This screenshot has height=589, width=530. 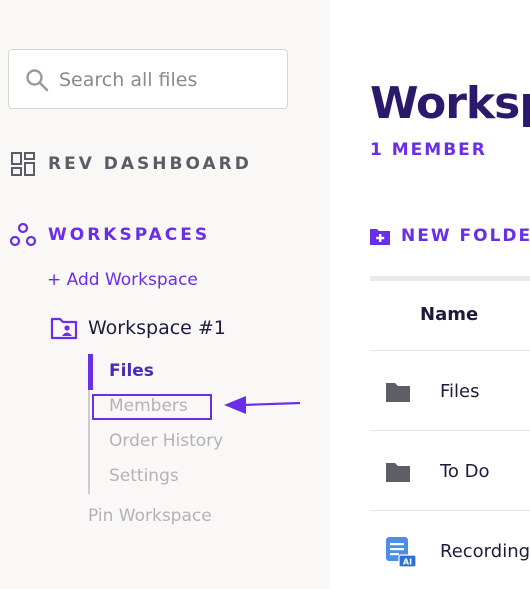 What do you see at coordinates (150, 164) in the screenshot?
I see `nav-rev-dashboard-label: REV DASHBOARD` at bounding box center [150, 164].